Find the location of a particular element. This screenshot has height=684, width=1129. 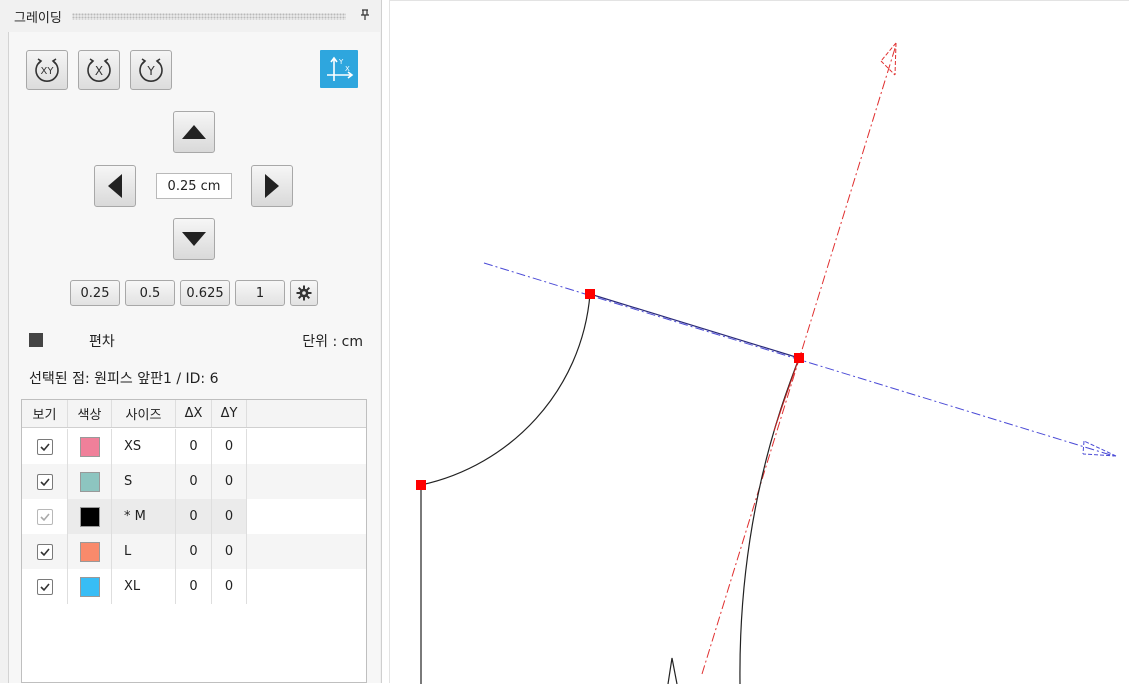

mirror-x-icon: X is located at coordinates (99, 70).